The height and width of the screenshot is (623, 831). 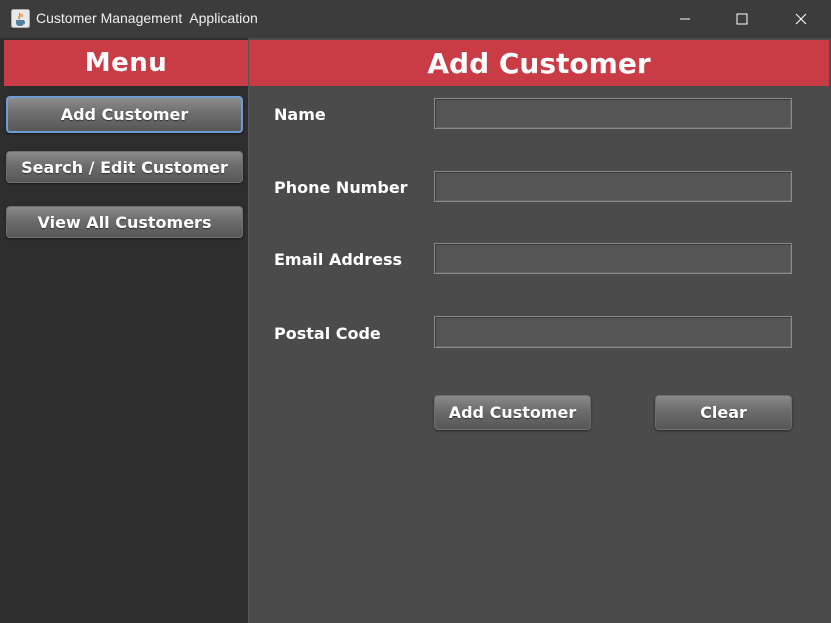 I want to click on sidebar-item-add-customer: Add Customer, so click(x=124, y=114).